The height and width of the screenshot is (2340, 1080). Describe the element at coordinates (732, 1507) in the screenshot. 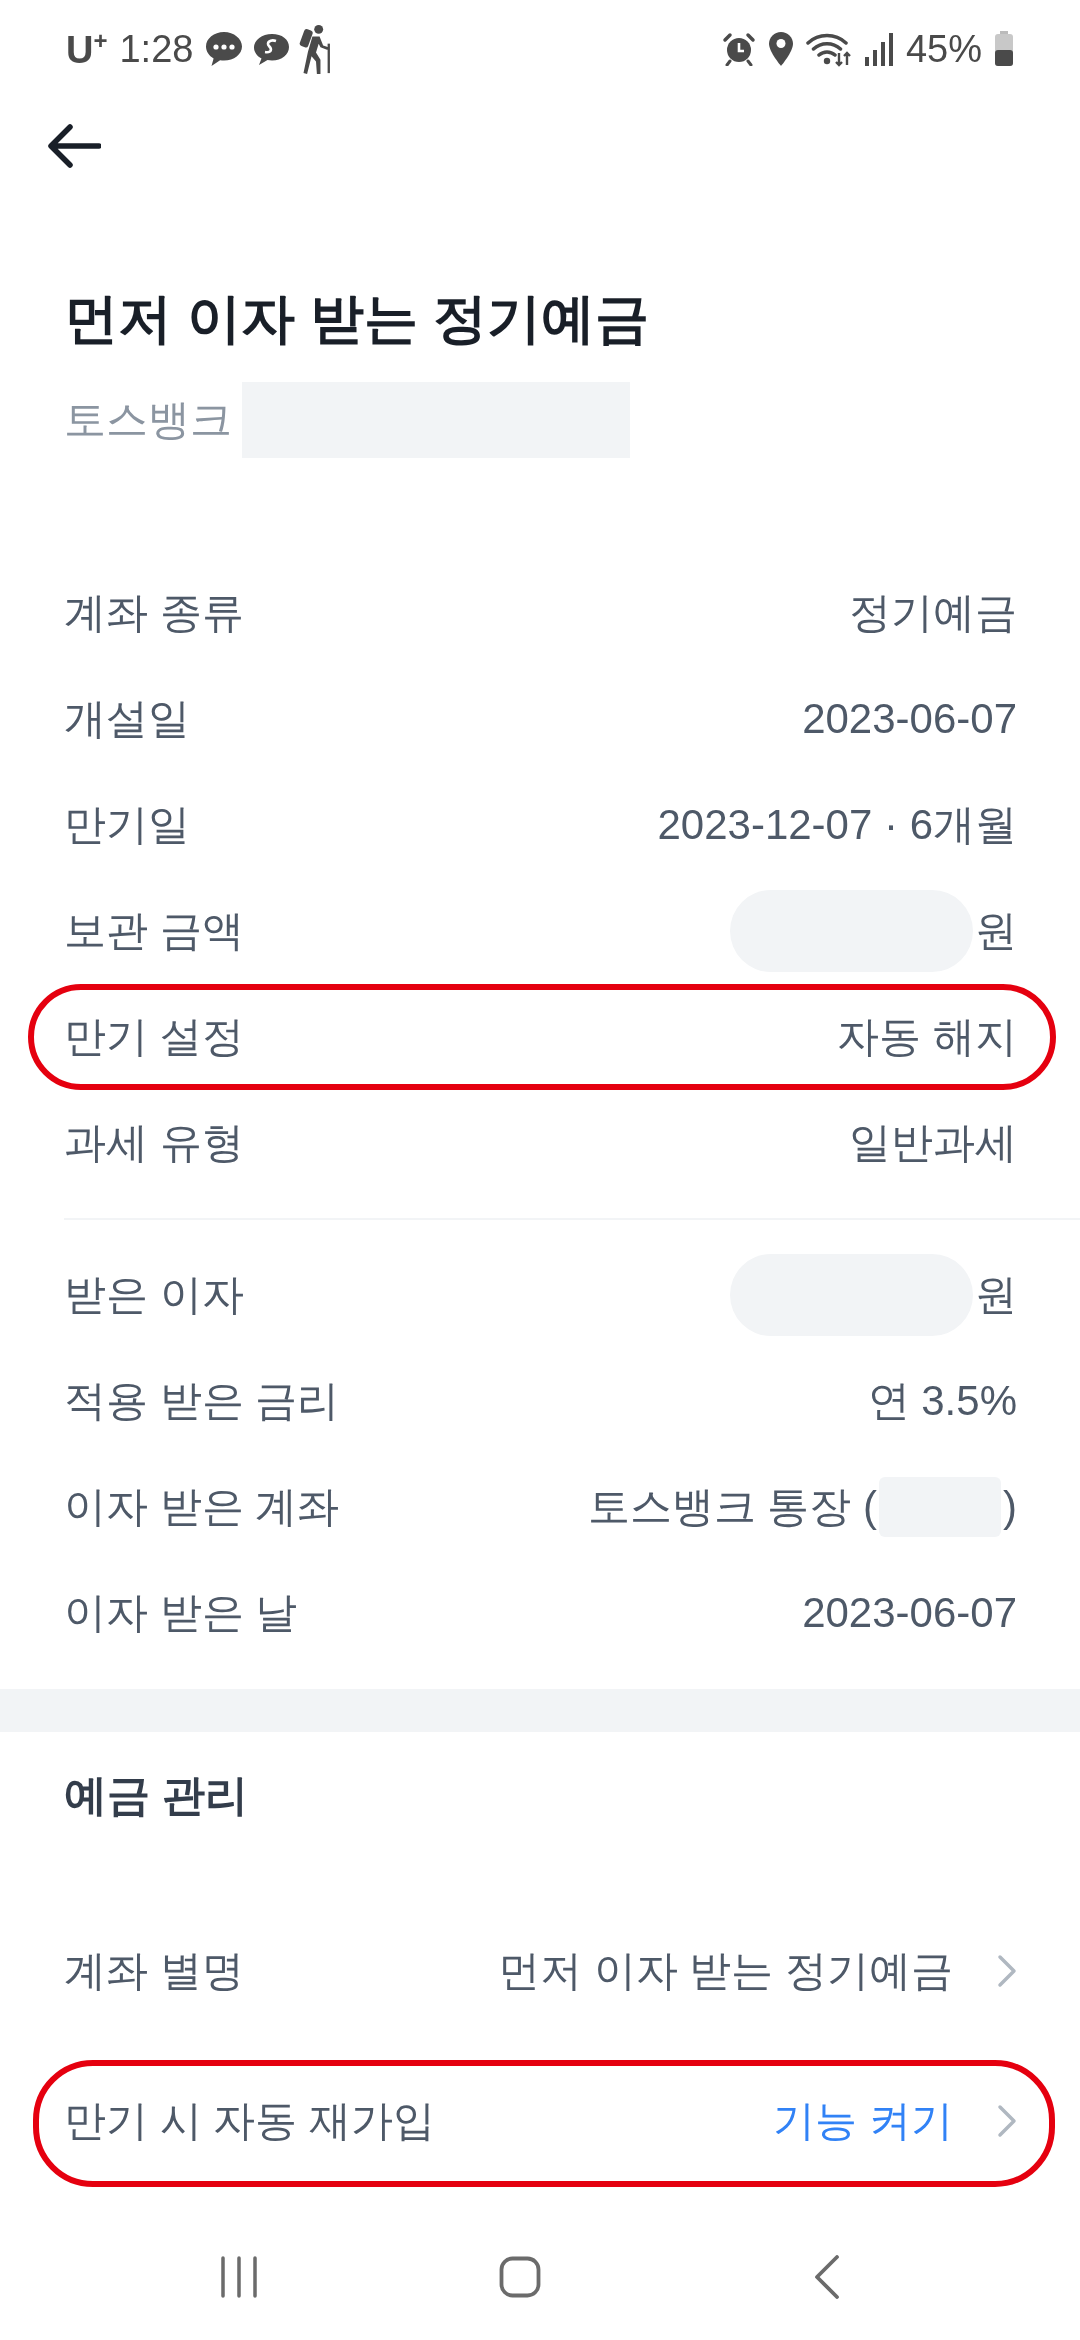

I see `detail-value: 토스뱅크 통장 (` at that location.